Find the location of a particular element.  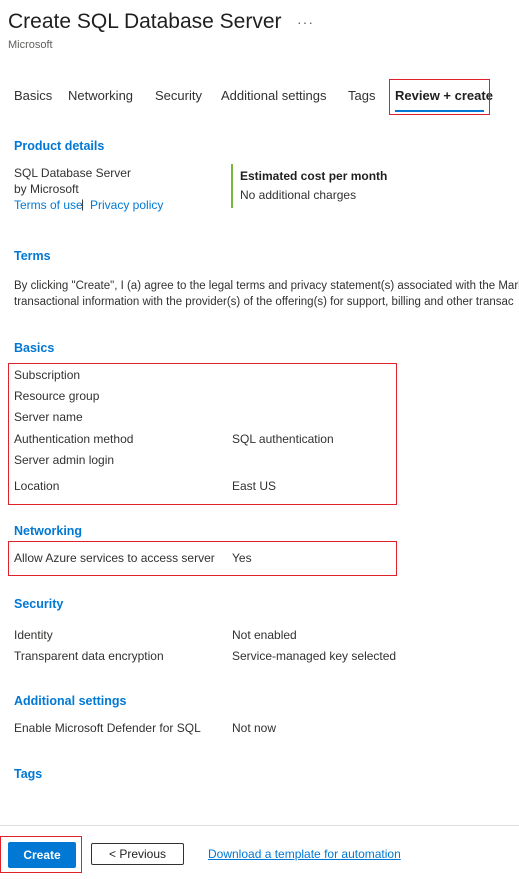

tab-additional-settings: Additional settings is located at coordinates (274, 95).